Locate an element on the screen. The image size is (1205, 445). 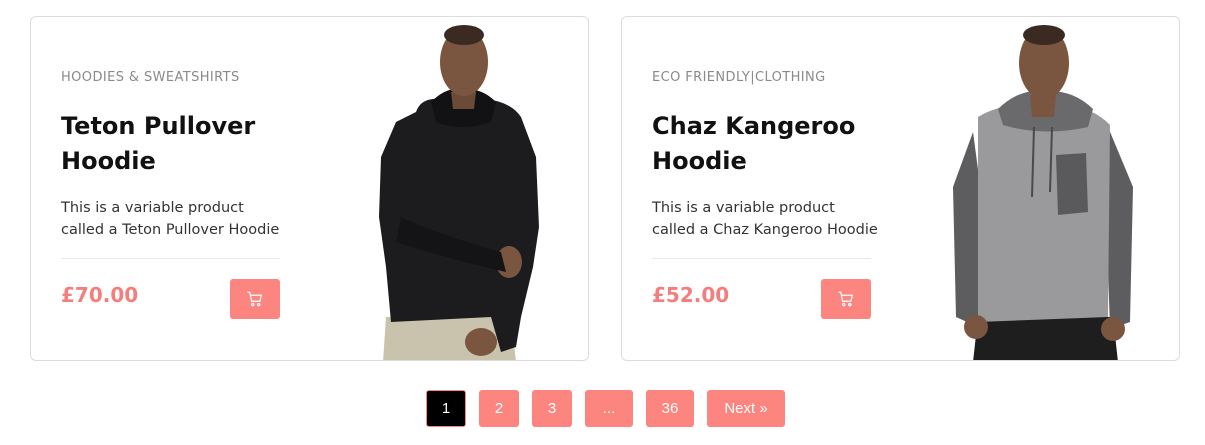
page-36-button: 36 is located at coordinates (670, 408).